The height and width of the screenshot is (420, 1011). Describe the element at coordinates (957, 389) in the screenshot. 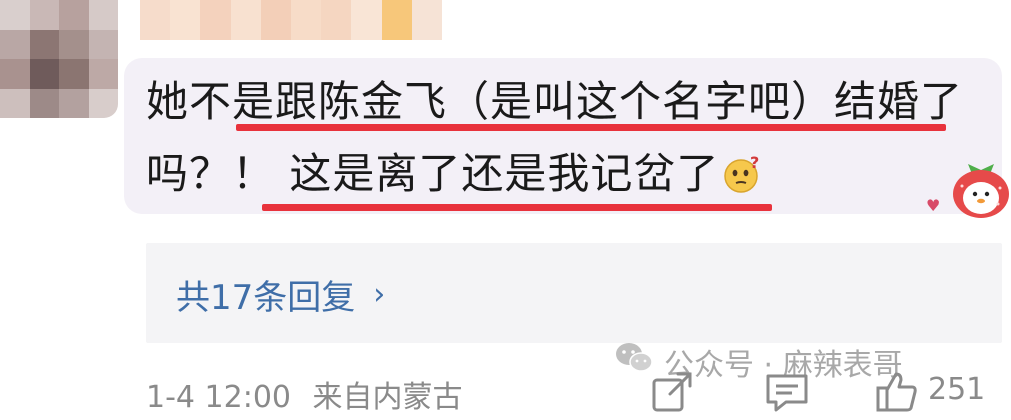

I see `like-count: 251` at that location.